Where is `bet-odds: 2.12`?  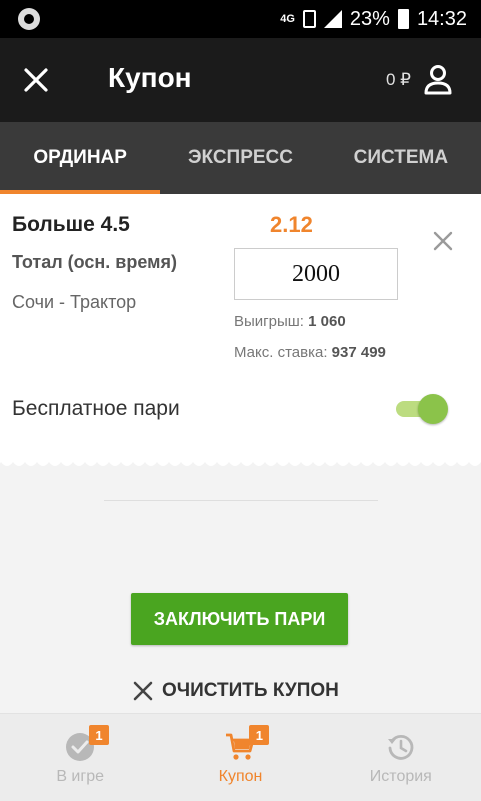 bet-odds: 2.12 is located at coordinates (291, 224).